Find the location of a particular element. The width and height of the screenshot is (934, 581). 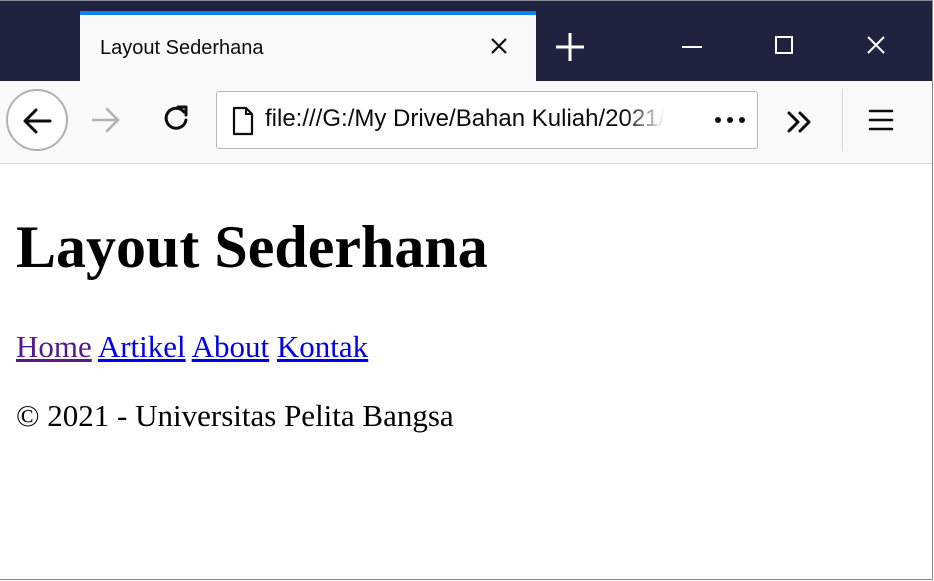

site-nav: Home Artikel About Kontak is located at coordinates (192, 347).